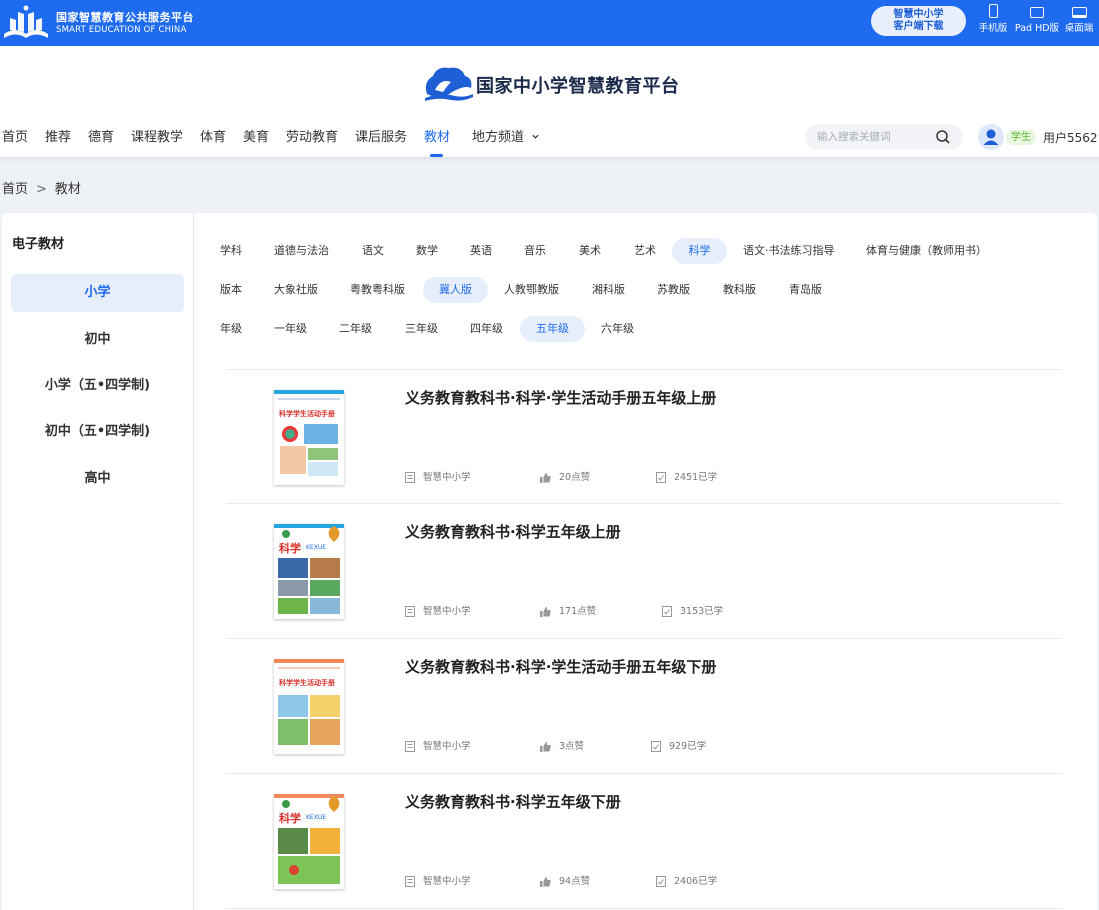 Image resolution: width=1099 pixels, height=910 pixels. What do you see at coordinates (560, 397) in the screenshot?
I see `textbook-title: 义务教育教科书·科学·学生活动手册五年级上册` at bounding box center [560, 397].